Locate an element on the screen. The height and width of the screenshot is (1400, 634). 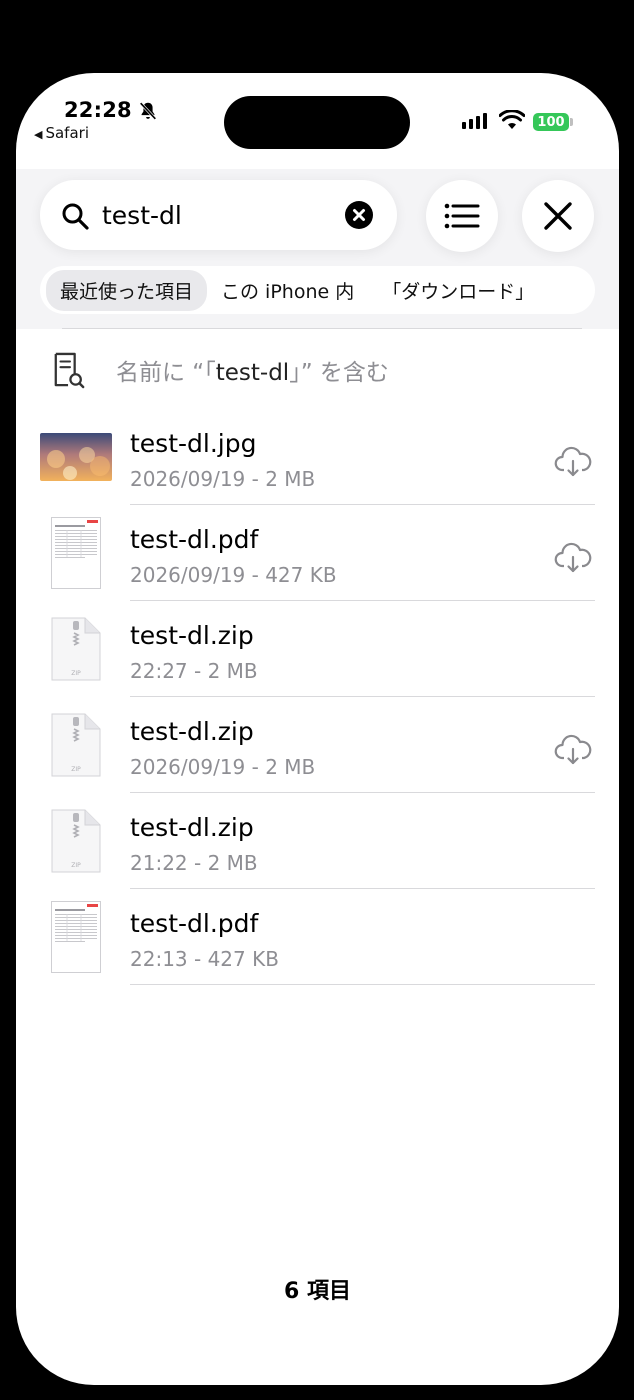
row-separator is located at coordinates (362, 984).